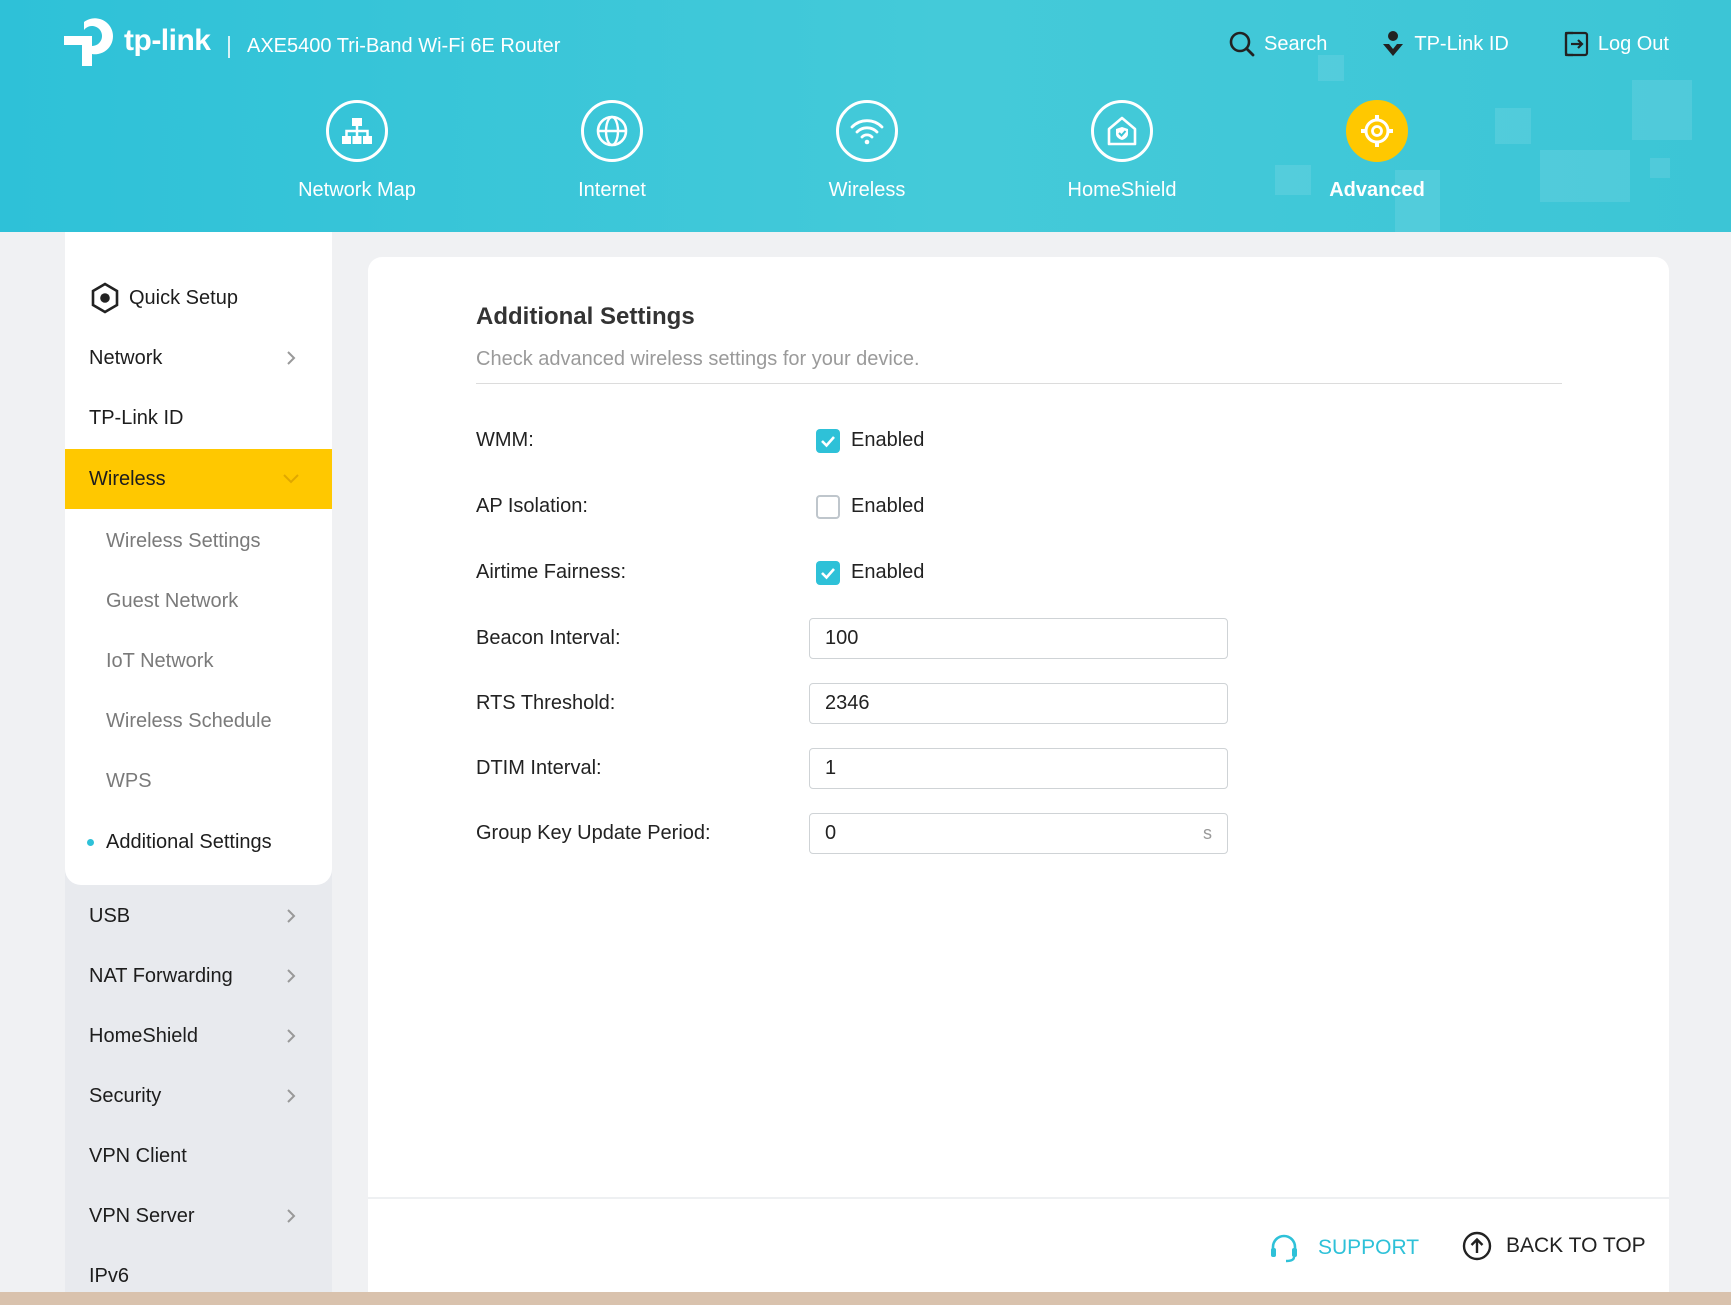 This screenshot has height=1305, width=1731. Describe the element at coordinates (183, 297) in the screenshot. I see `sidebar-item-label: Quick Setup` at that location.